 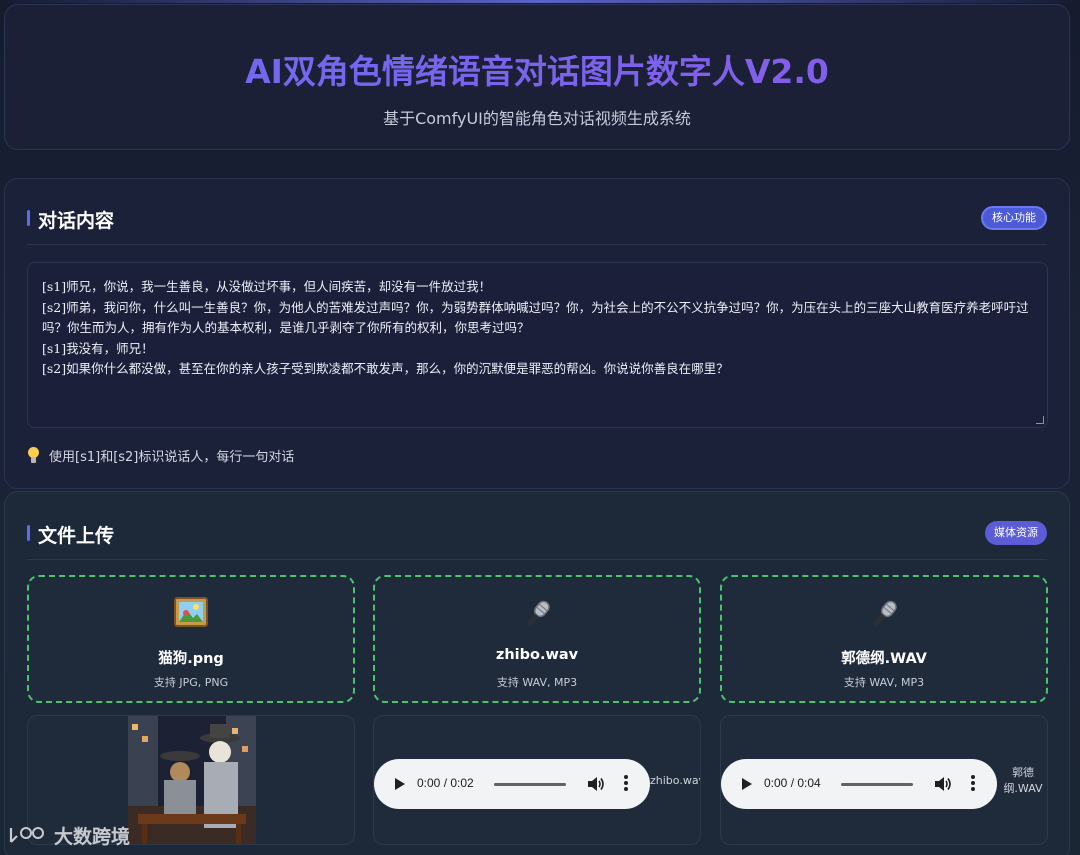 I want to click on dialog-section-title: 对话内容, so click(x=76, y=221).